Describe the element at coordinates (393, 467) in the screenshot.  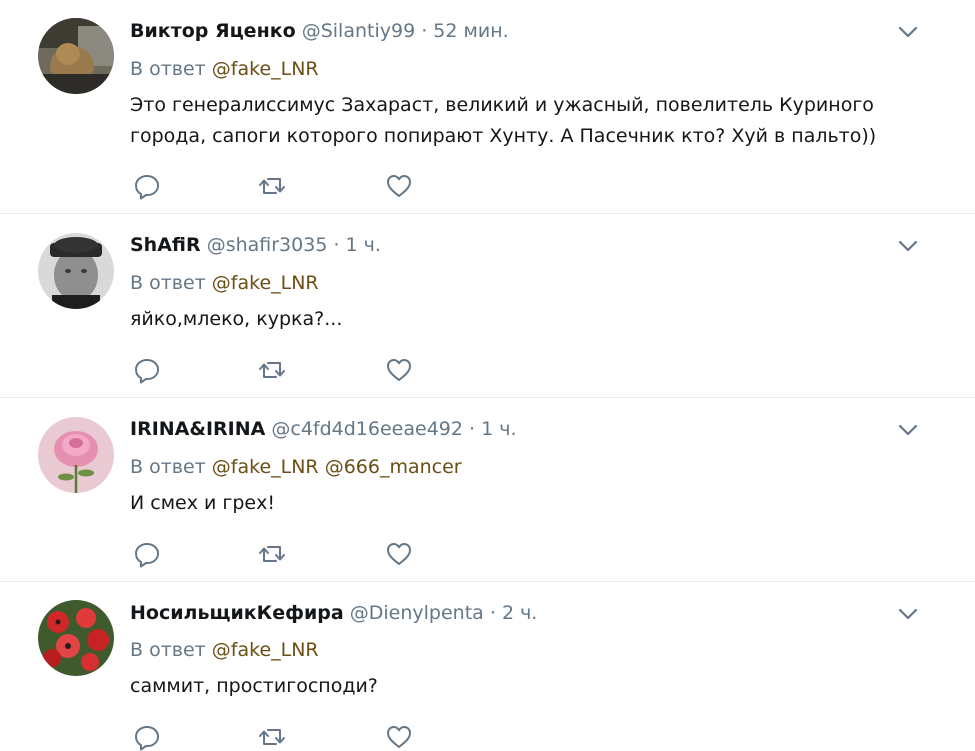
I see `mention-link: @666_mancer` at that location.